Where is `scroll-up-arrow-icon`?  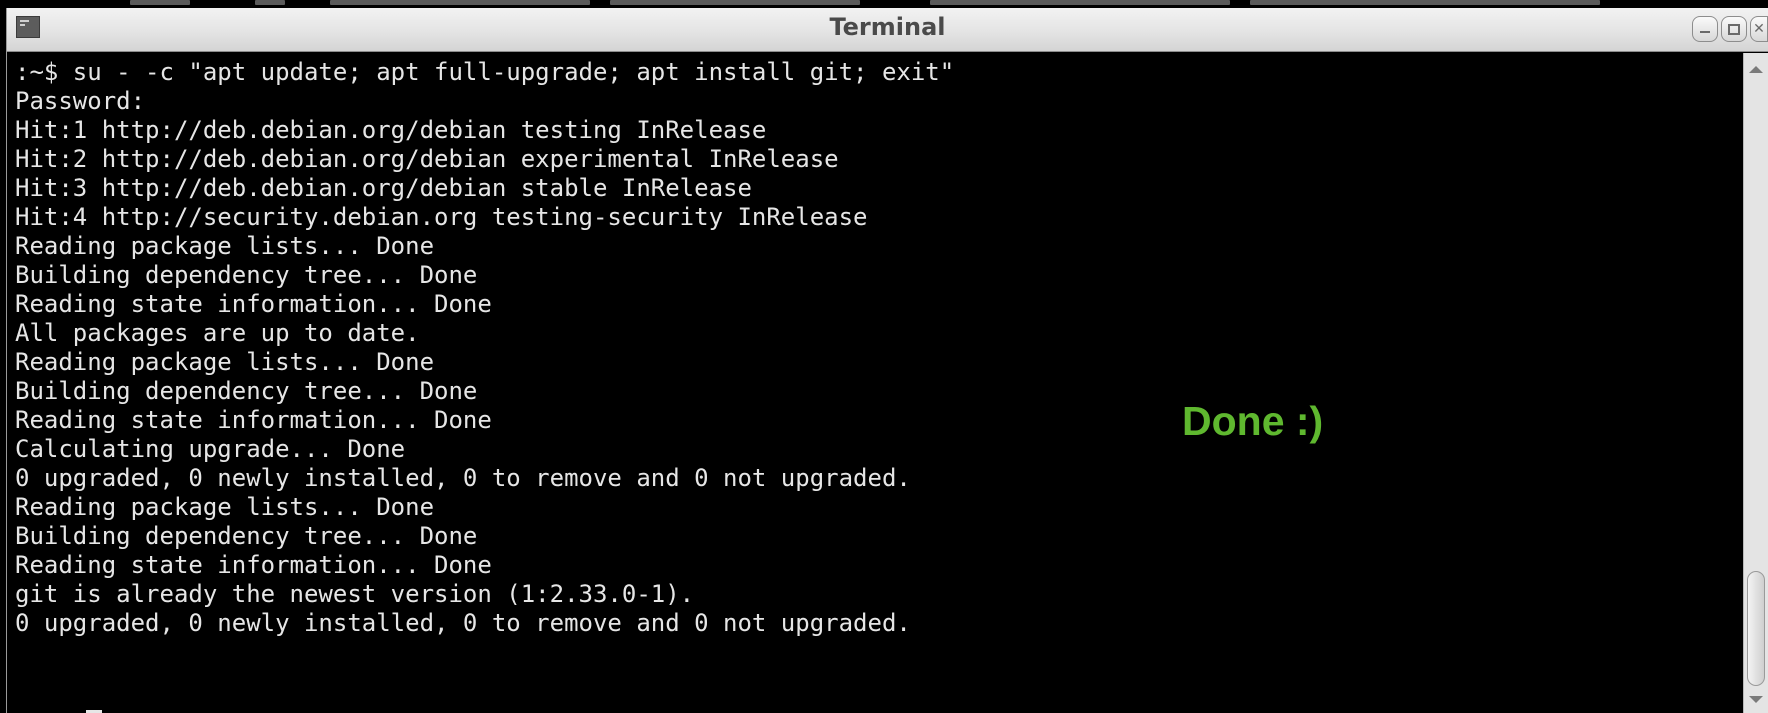 scroll-up-arrow-icon is located at coordinates (1756, 69).